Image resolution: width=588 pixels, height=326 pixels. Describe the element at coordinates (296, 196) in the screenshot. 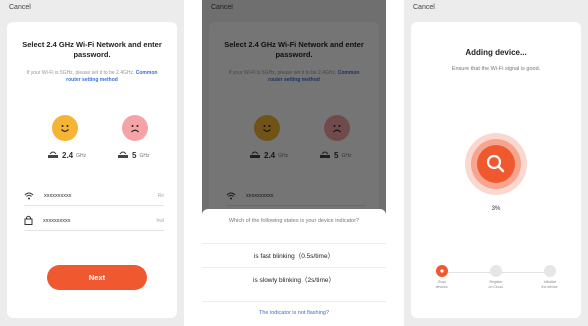

I see `wifi-name-field: xxxxxxxxxx` at that location.